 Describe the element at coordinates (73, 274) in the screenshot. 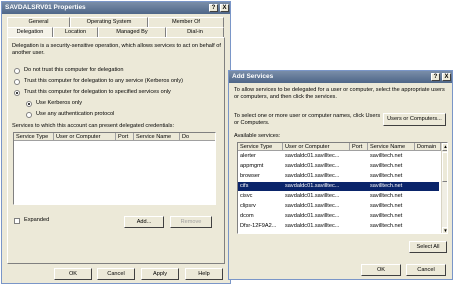

I see `ok-button: OK` at that location.